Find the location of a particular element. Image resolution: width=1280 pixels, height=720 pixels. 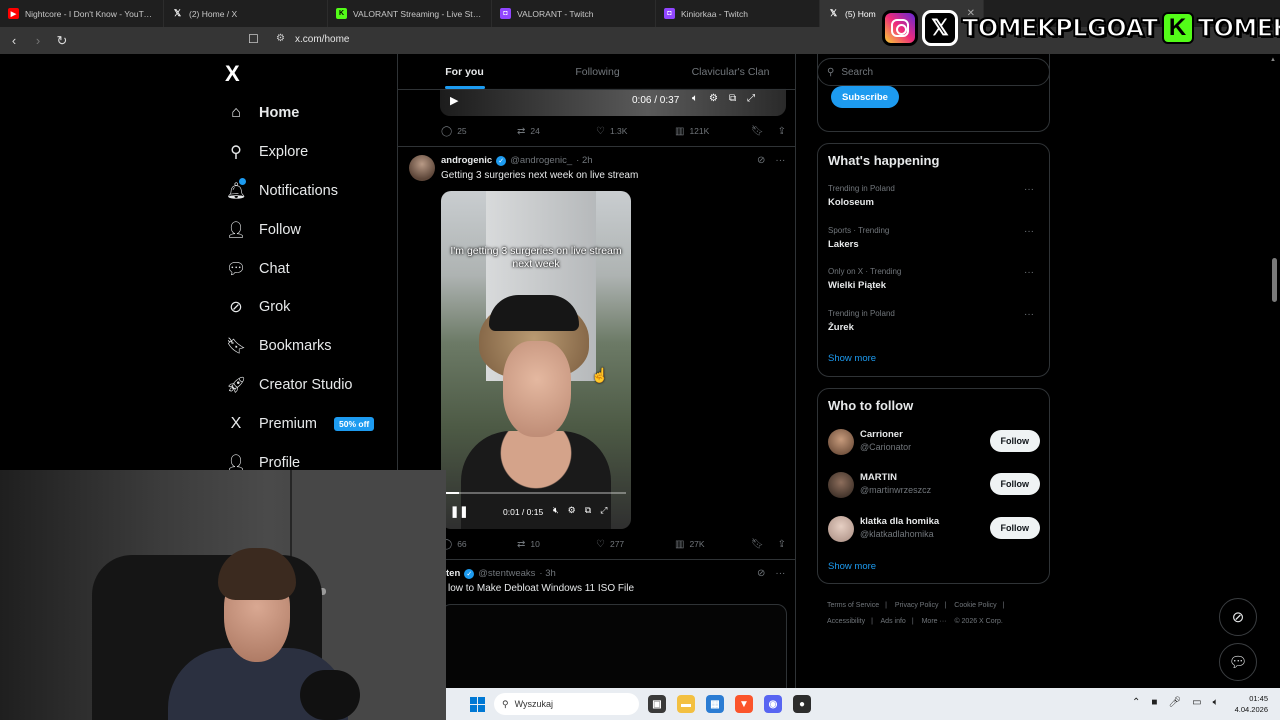

post-time: · 3h is located at coordinates (547, 573).